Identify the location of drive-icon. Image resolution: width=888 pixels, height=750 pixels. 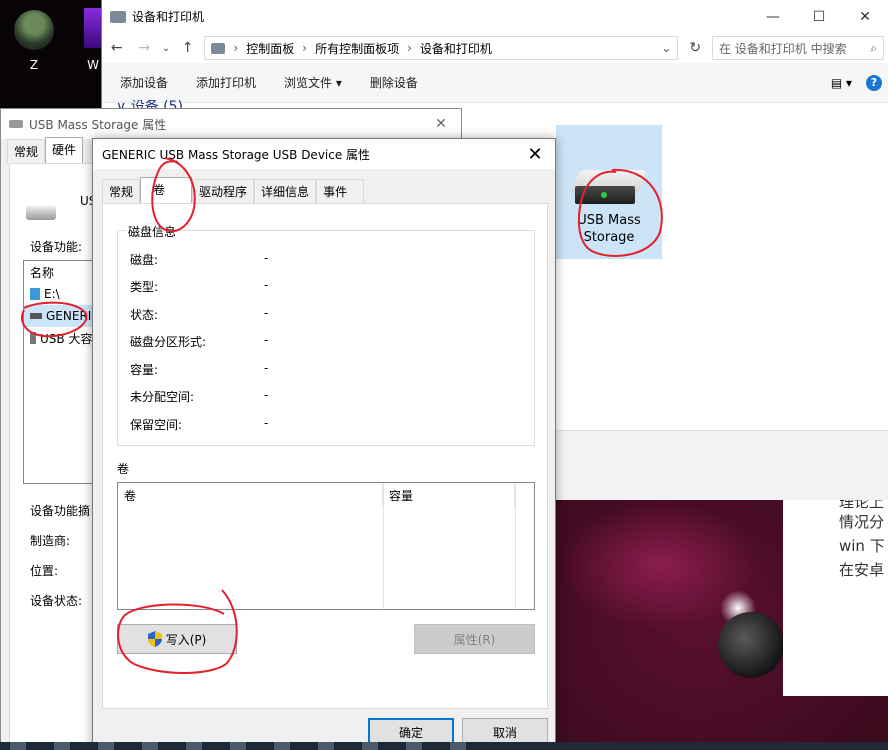
(35, 294).